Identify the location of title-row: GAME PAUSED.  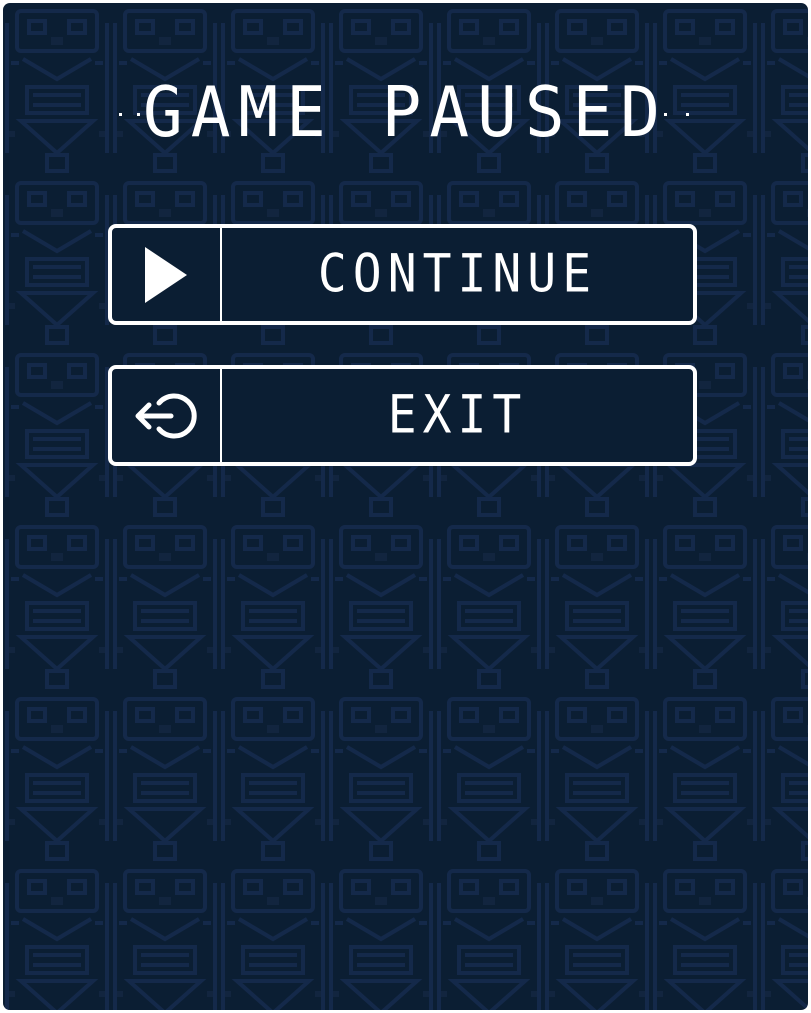
(405, 112).